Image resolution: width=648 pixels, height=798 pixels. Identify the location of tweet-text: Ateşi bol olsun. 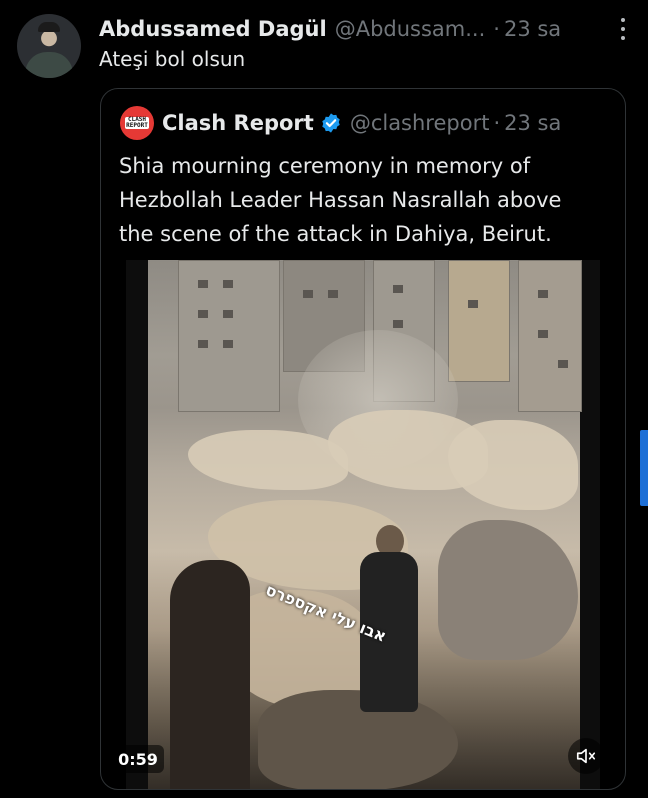
(172, 59).